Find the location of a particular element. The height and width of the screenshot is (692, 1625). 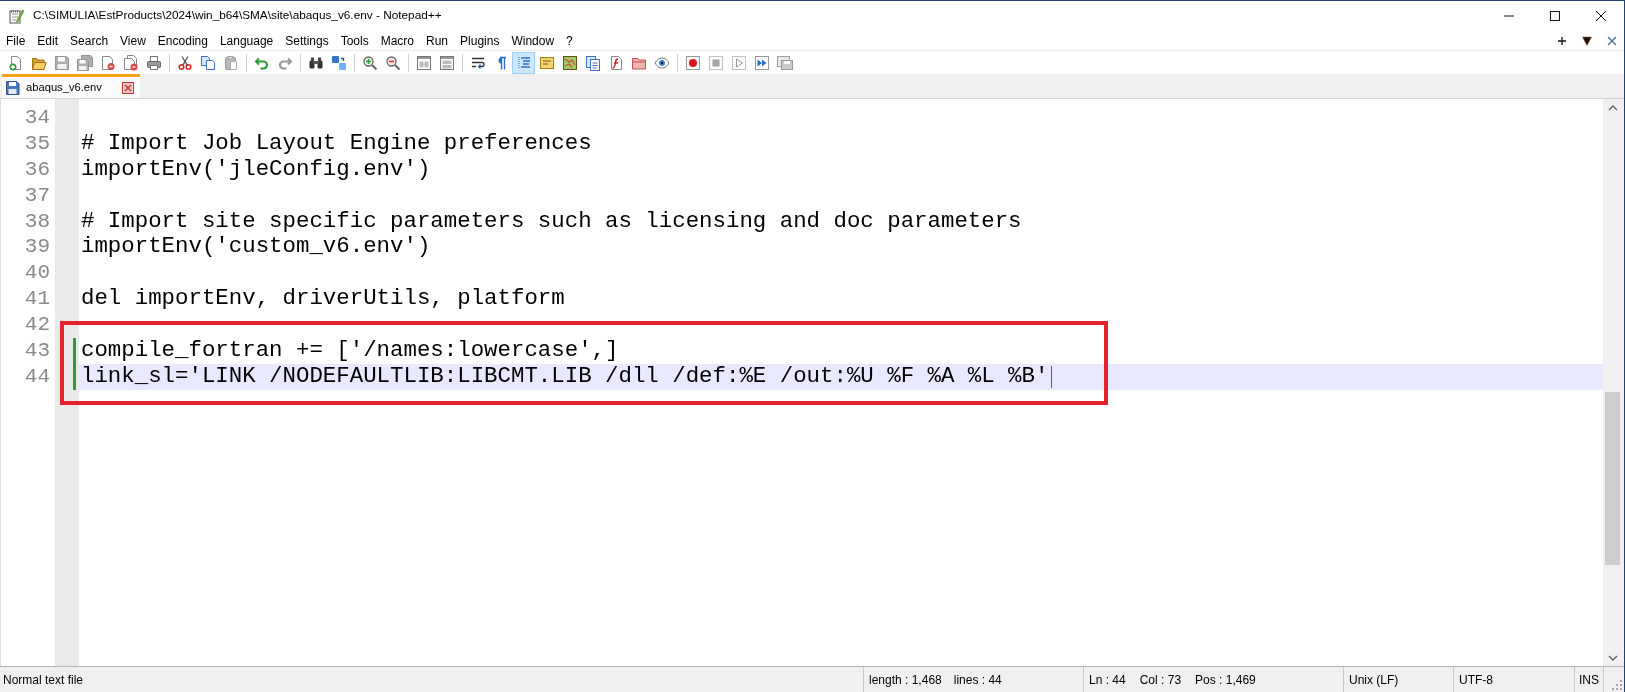

code-line: # Import site specific parameters such as licensing and doc parameters is located at coordinates (551, 221).